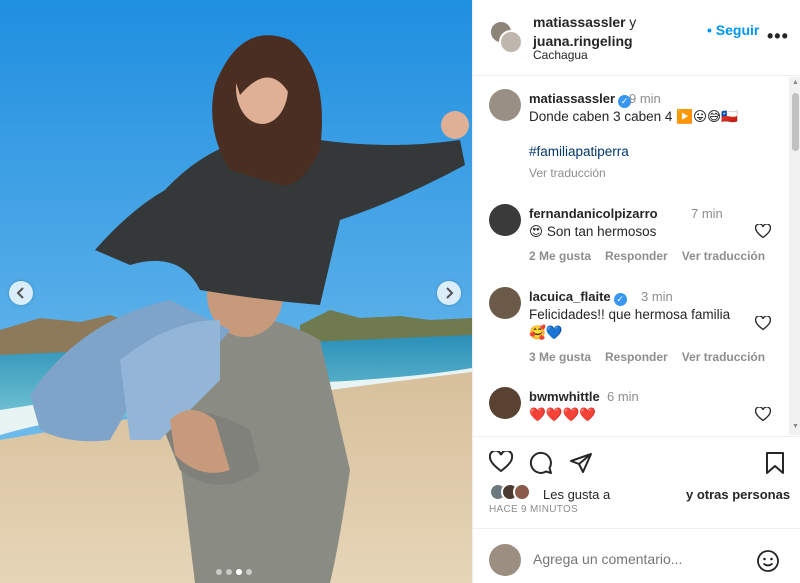 The width and height of the screenshot is (800, 583). What do you see at coordinates (560, 357) in the screenshot?
I see `comment-likes: 3 Me gusta` at bounding box center [560, 357].